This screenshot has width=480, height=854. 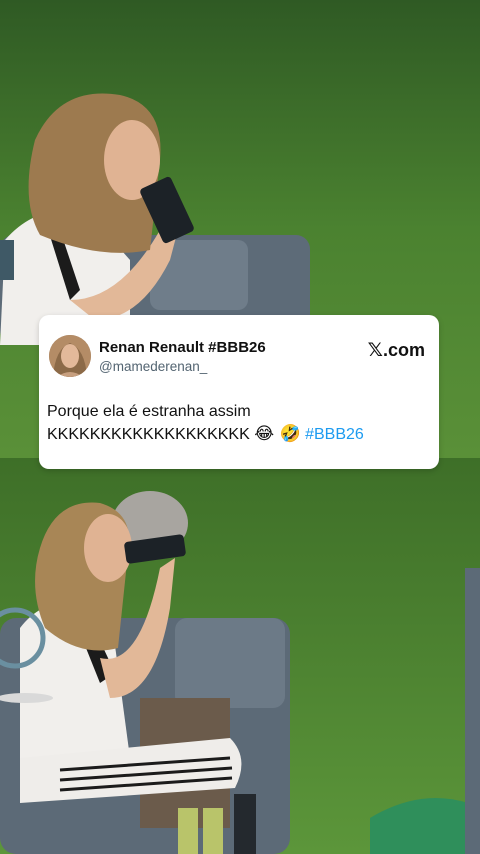 I want to click on brand-label: 𝕏.com, so click(x=396, y=350).